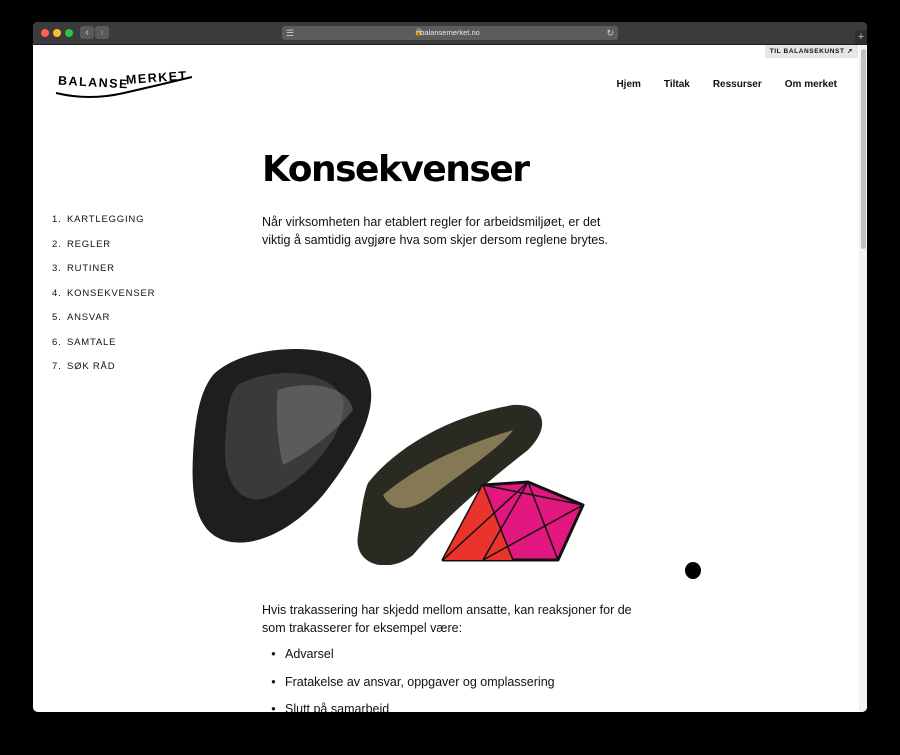 This screenshot has width=900, height=755. Describe the element at coordinates (309, 654) in the screenshot. I see `list-item-text: Advarsel` at that location.